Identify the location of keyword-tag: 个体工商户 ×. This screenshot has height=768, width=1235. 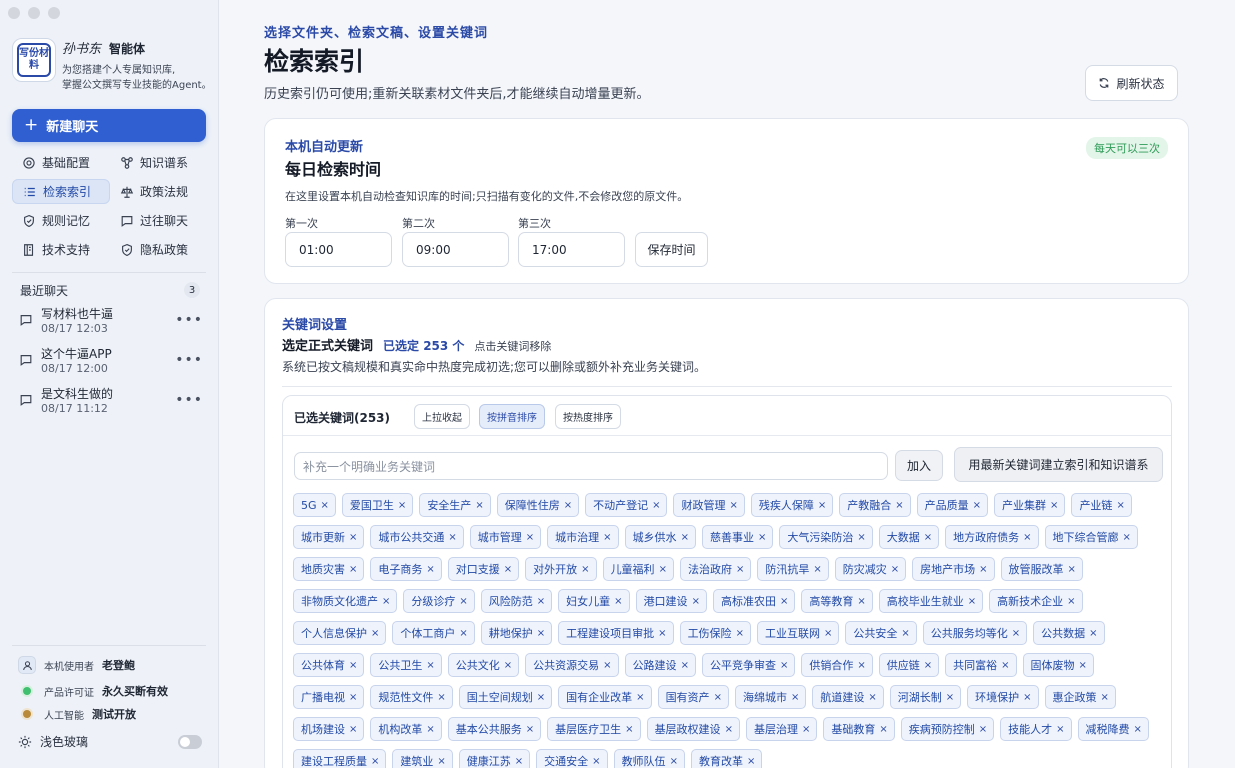
(433, 633).